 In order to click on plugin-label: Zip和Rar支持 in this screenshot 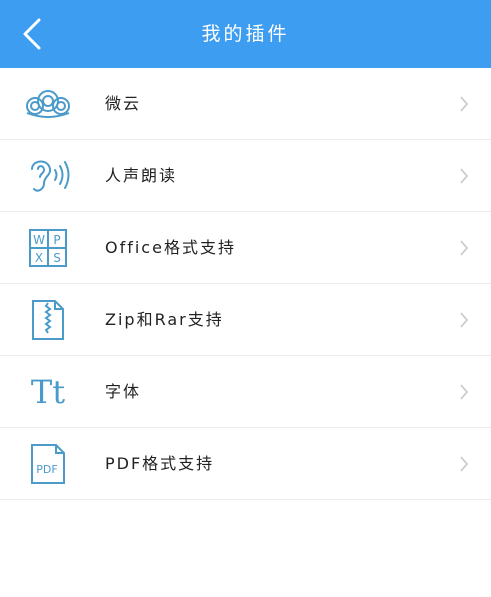, I will do `click(164, 319)`.